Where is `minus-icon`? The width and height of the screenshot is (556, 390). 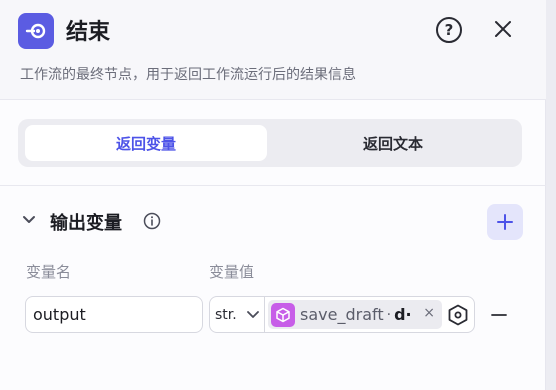
minus-icon is located at coordinates (499, 315).